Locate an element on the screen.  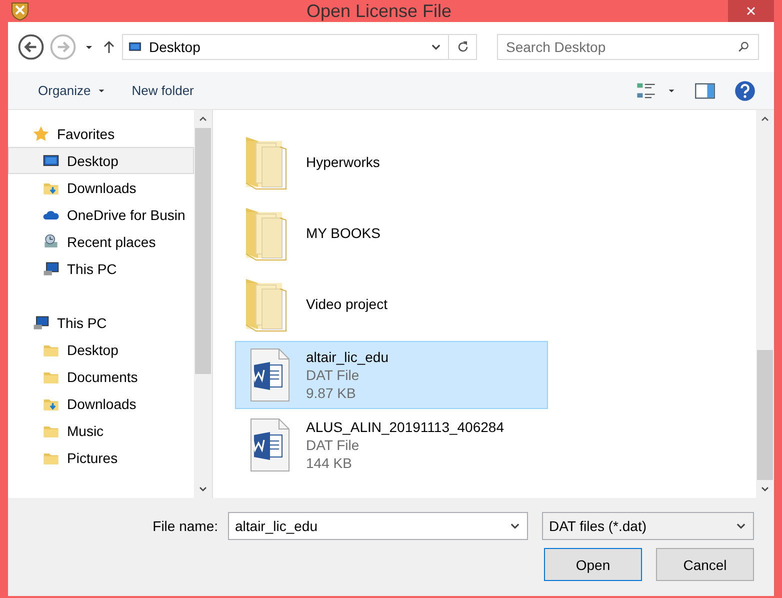
file-name: ALUS_ALIN_20191113_406284 is located at coordinates (405, 427).